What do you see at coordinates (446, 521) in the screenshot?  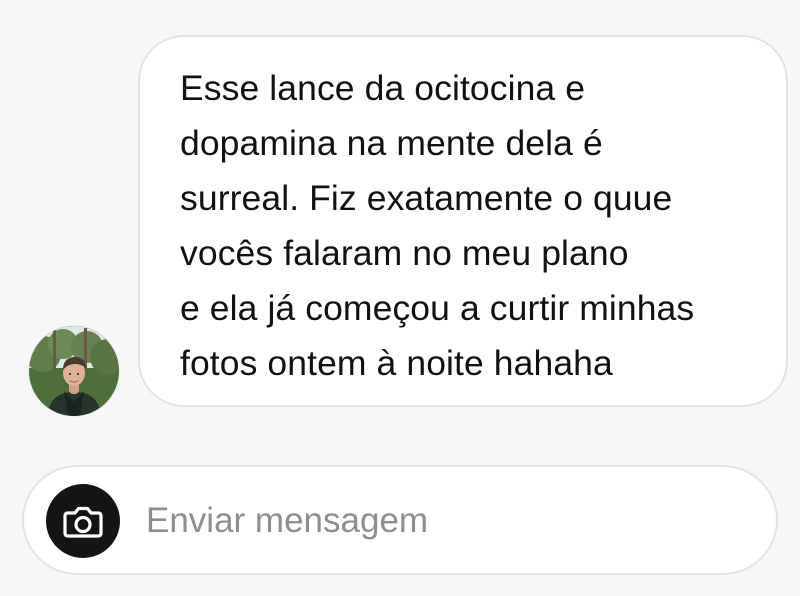 I see `message-input` at bounding box center [446, 521].